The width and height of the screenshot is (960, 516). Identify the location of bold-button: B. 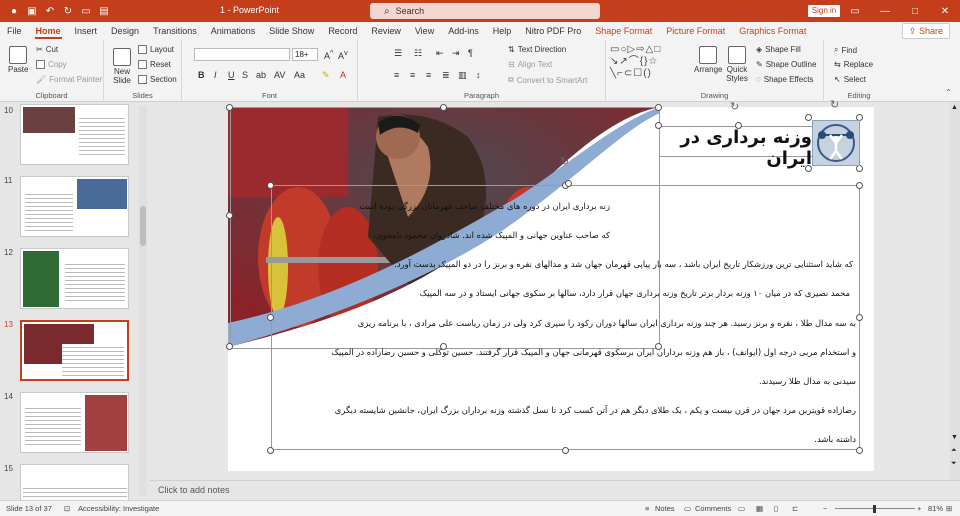
(201, 75).